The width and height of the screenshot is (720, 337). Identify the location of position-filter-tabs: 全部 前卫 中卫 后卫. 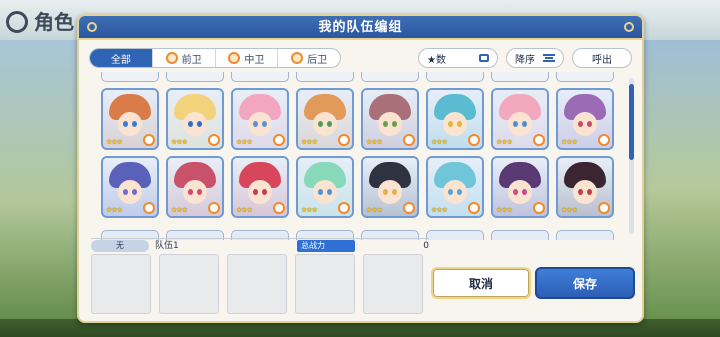
(215, 58).